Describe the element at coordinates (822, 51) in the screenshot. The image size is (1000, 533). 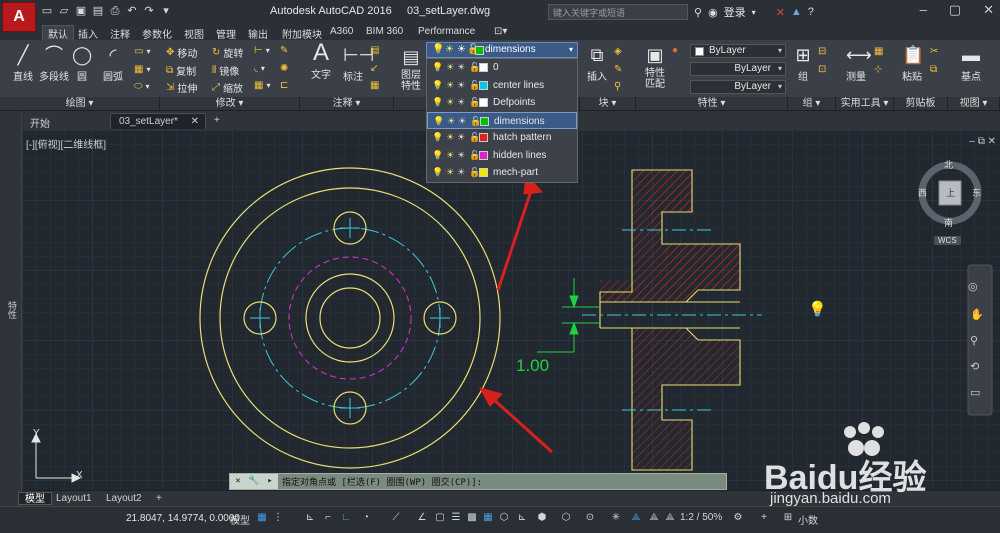
I see `group-tools-1: ⊟` at that location.